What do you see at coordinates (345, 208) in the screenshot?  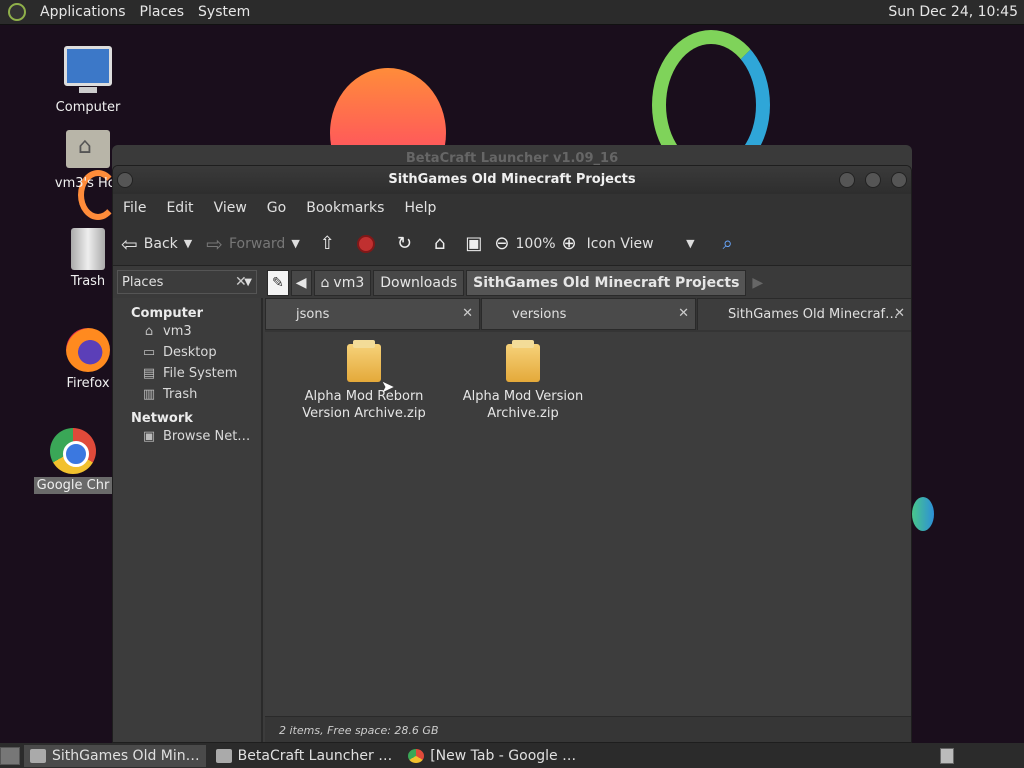 I see `menu-bookmarks: Bookmarks` at bounding box center [345, 208].